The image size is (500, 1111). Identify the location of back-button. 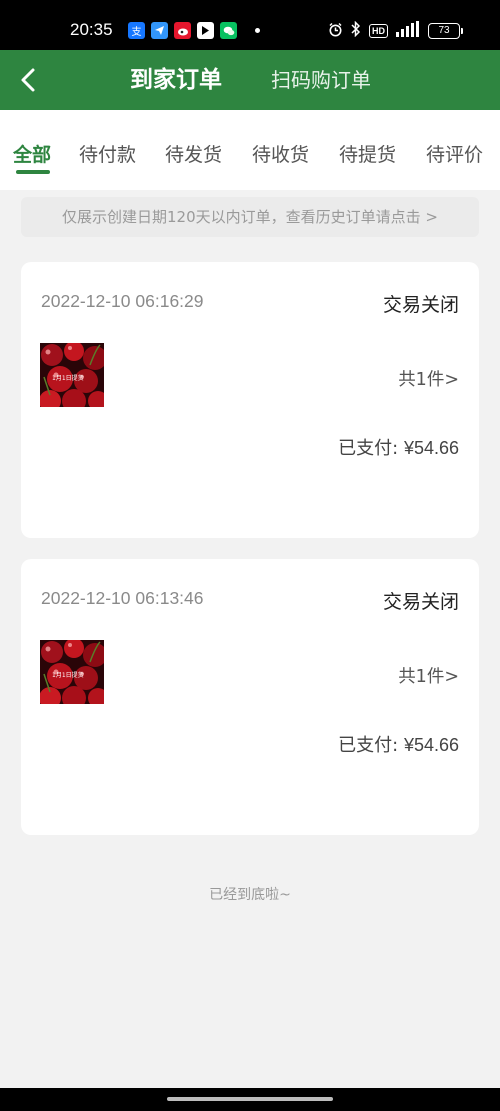
(29, 80).